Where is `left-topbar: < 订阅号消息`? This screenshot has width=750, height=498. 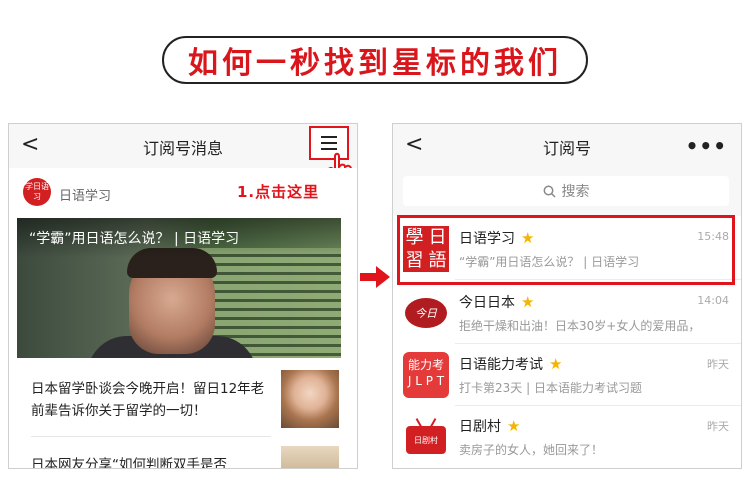
left-topbar: < 订阅号消息 is located at coordinates (183, 155).